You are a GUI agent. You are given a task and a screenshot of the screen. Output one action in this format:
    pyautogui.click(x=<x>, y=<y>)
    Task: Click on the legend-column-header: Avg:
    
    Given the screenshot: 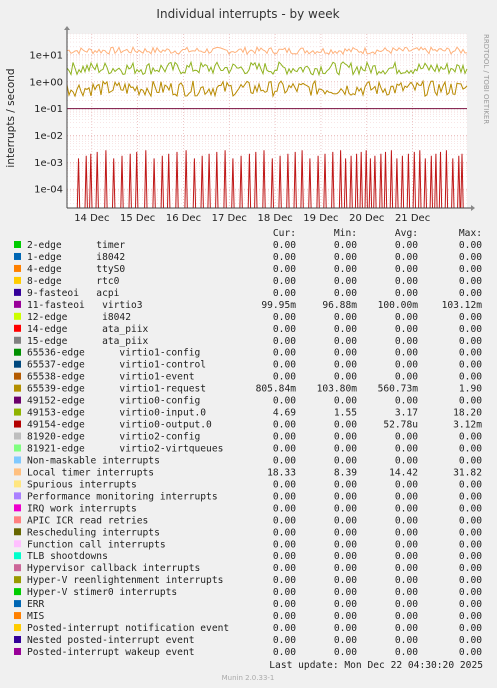 What is the action you would take?
    pyautogui.click(x=406, y=233)
    